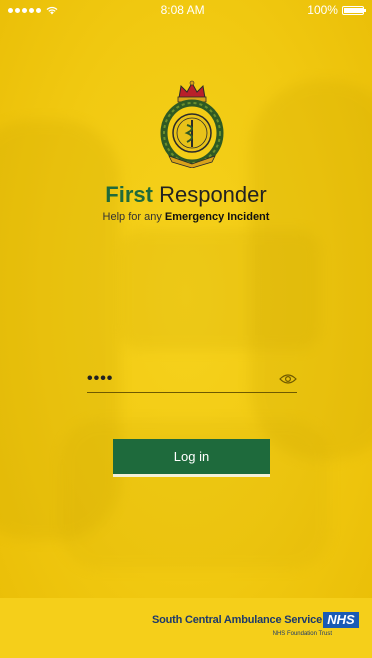 This screenshot has height=658, width=372. I want to click on organization-name: South Central Ambulance Service, so click(236, 620).